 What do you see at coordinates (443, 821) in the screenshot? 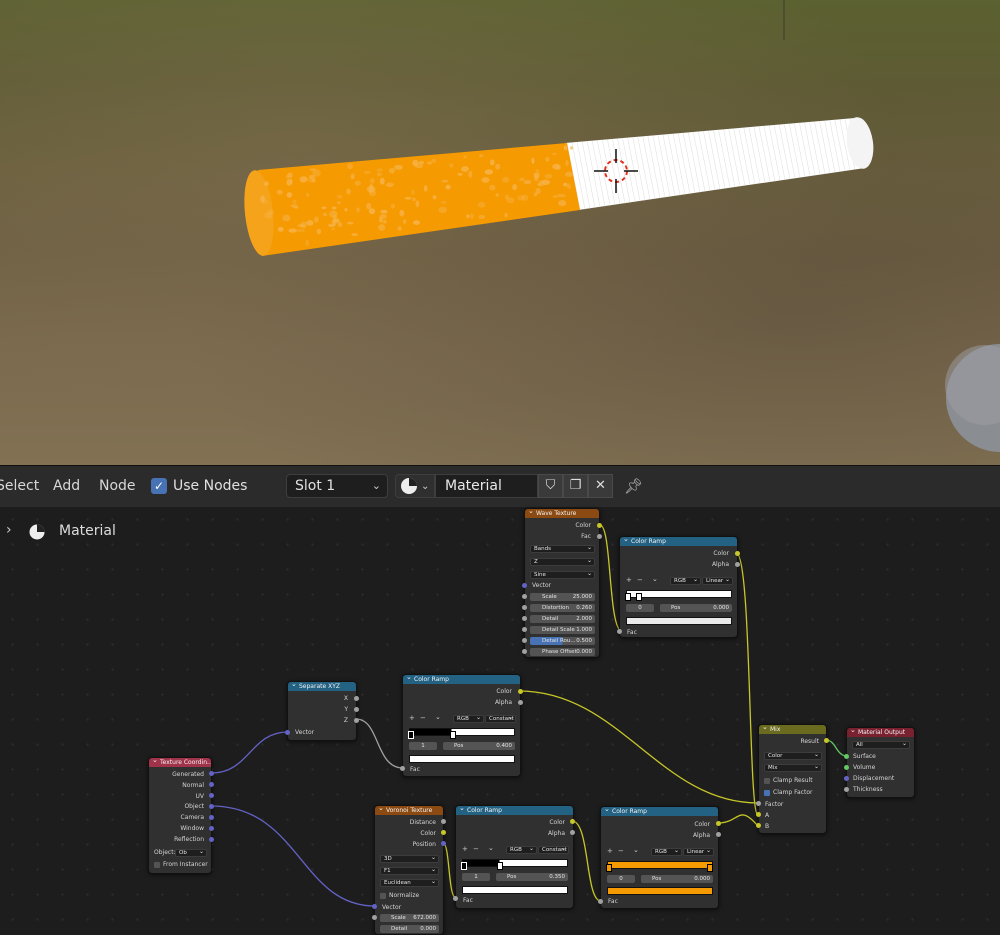
I see `socket-out-distance` at bounding box center [443, 821].